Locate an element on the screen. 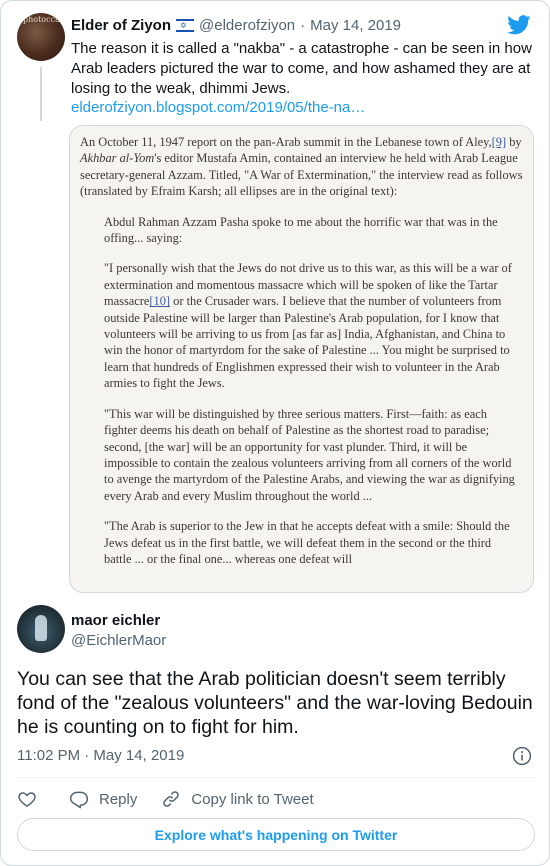 The width and height of the screenshot is (550, 866). copy-link-button: Copy link to Tweet is located at coordinates (237, 799).